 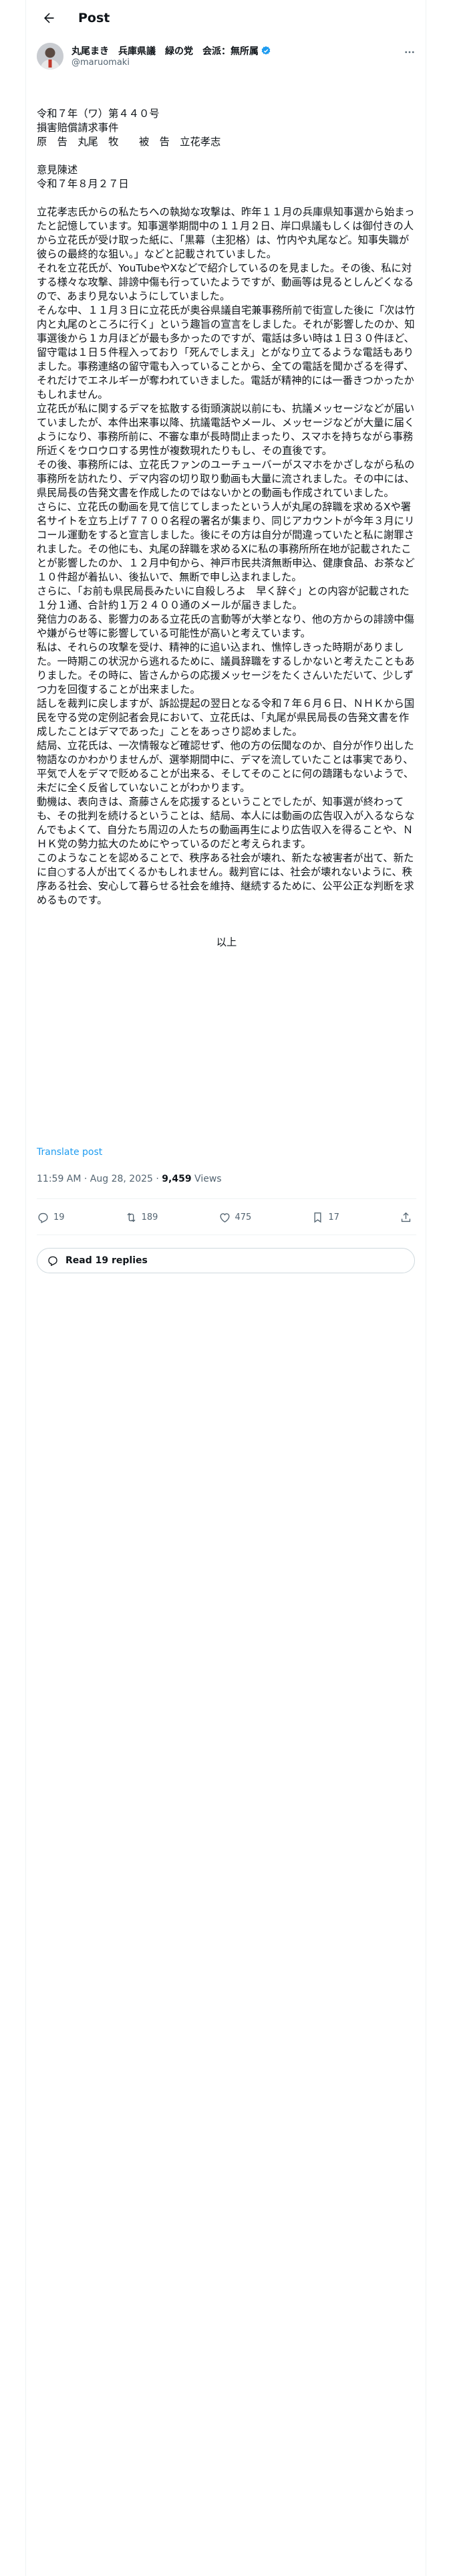 I want to click on verified-badge-icon, so click(x=266, y=50).